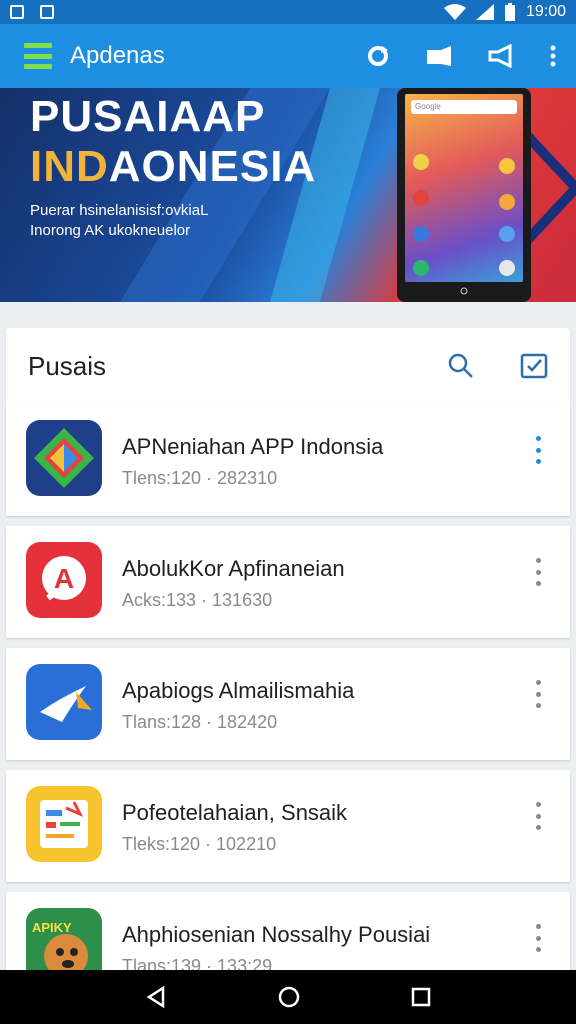  Describe the element at coordinates (119, 210) in the screenshot. I see `banner-subtitle-line1: Puerar hsinelanisisf:ovkiaL` at that location.